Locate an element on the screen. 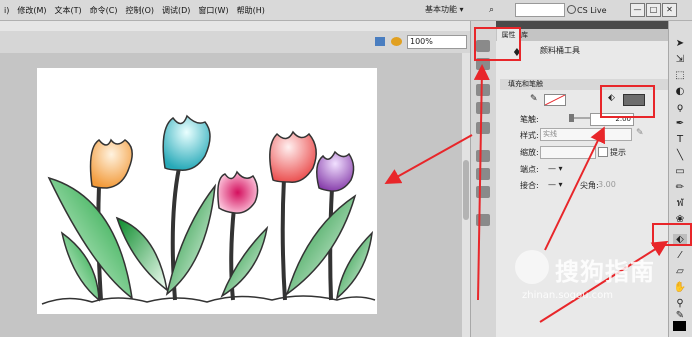  watermark-text: 搜狗指南 is located at coordinates (605, 272).